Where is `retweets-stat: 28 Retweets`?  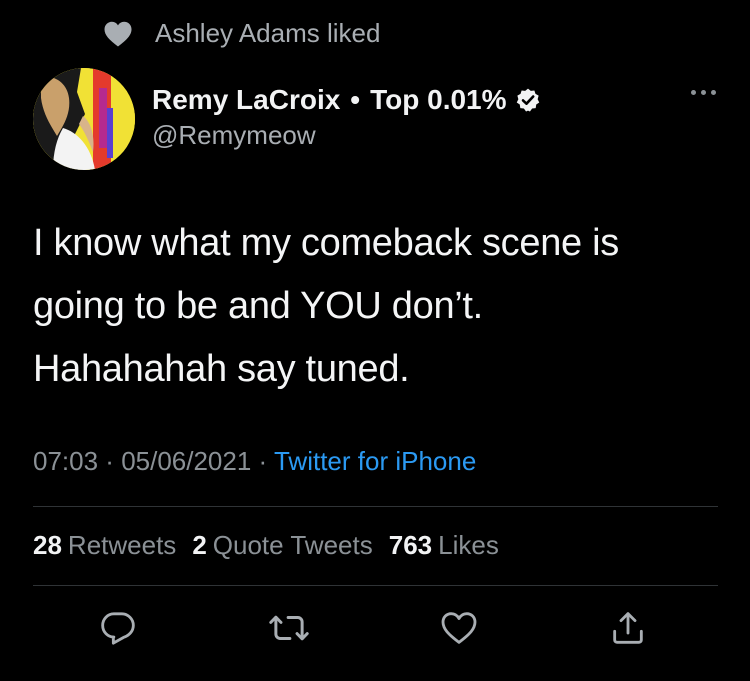 retweets-stat: 28 Retweets is located at coordinates (104, 545).